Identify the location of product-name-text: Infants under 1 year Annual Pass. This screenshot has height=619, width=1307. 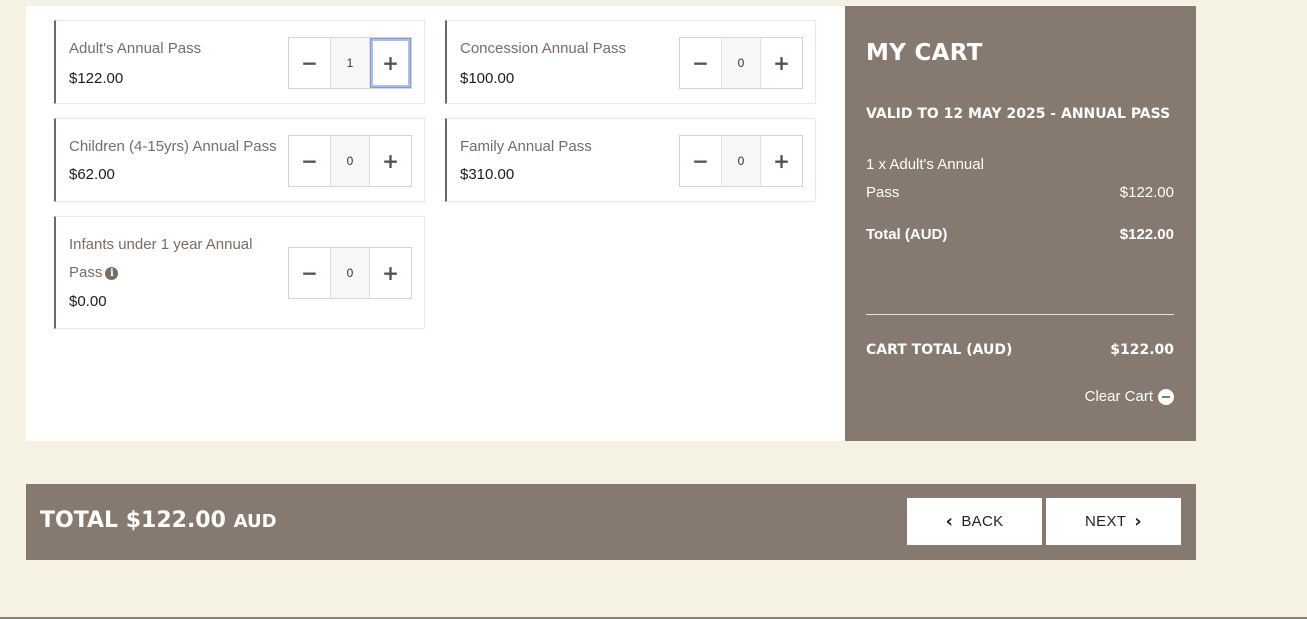
(161, 258).